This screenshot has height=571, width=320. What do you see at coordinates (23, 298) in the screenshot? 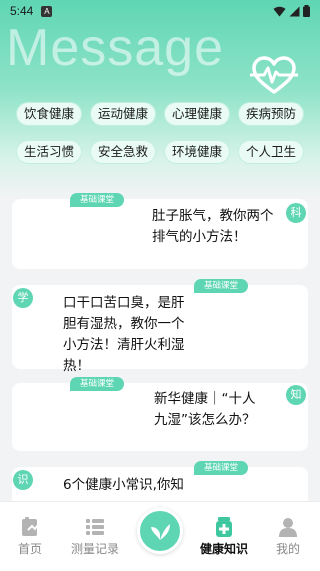
I see `card-corner-label: 学` at bounding box center [23, 298].